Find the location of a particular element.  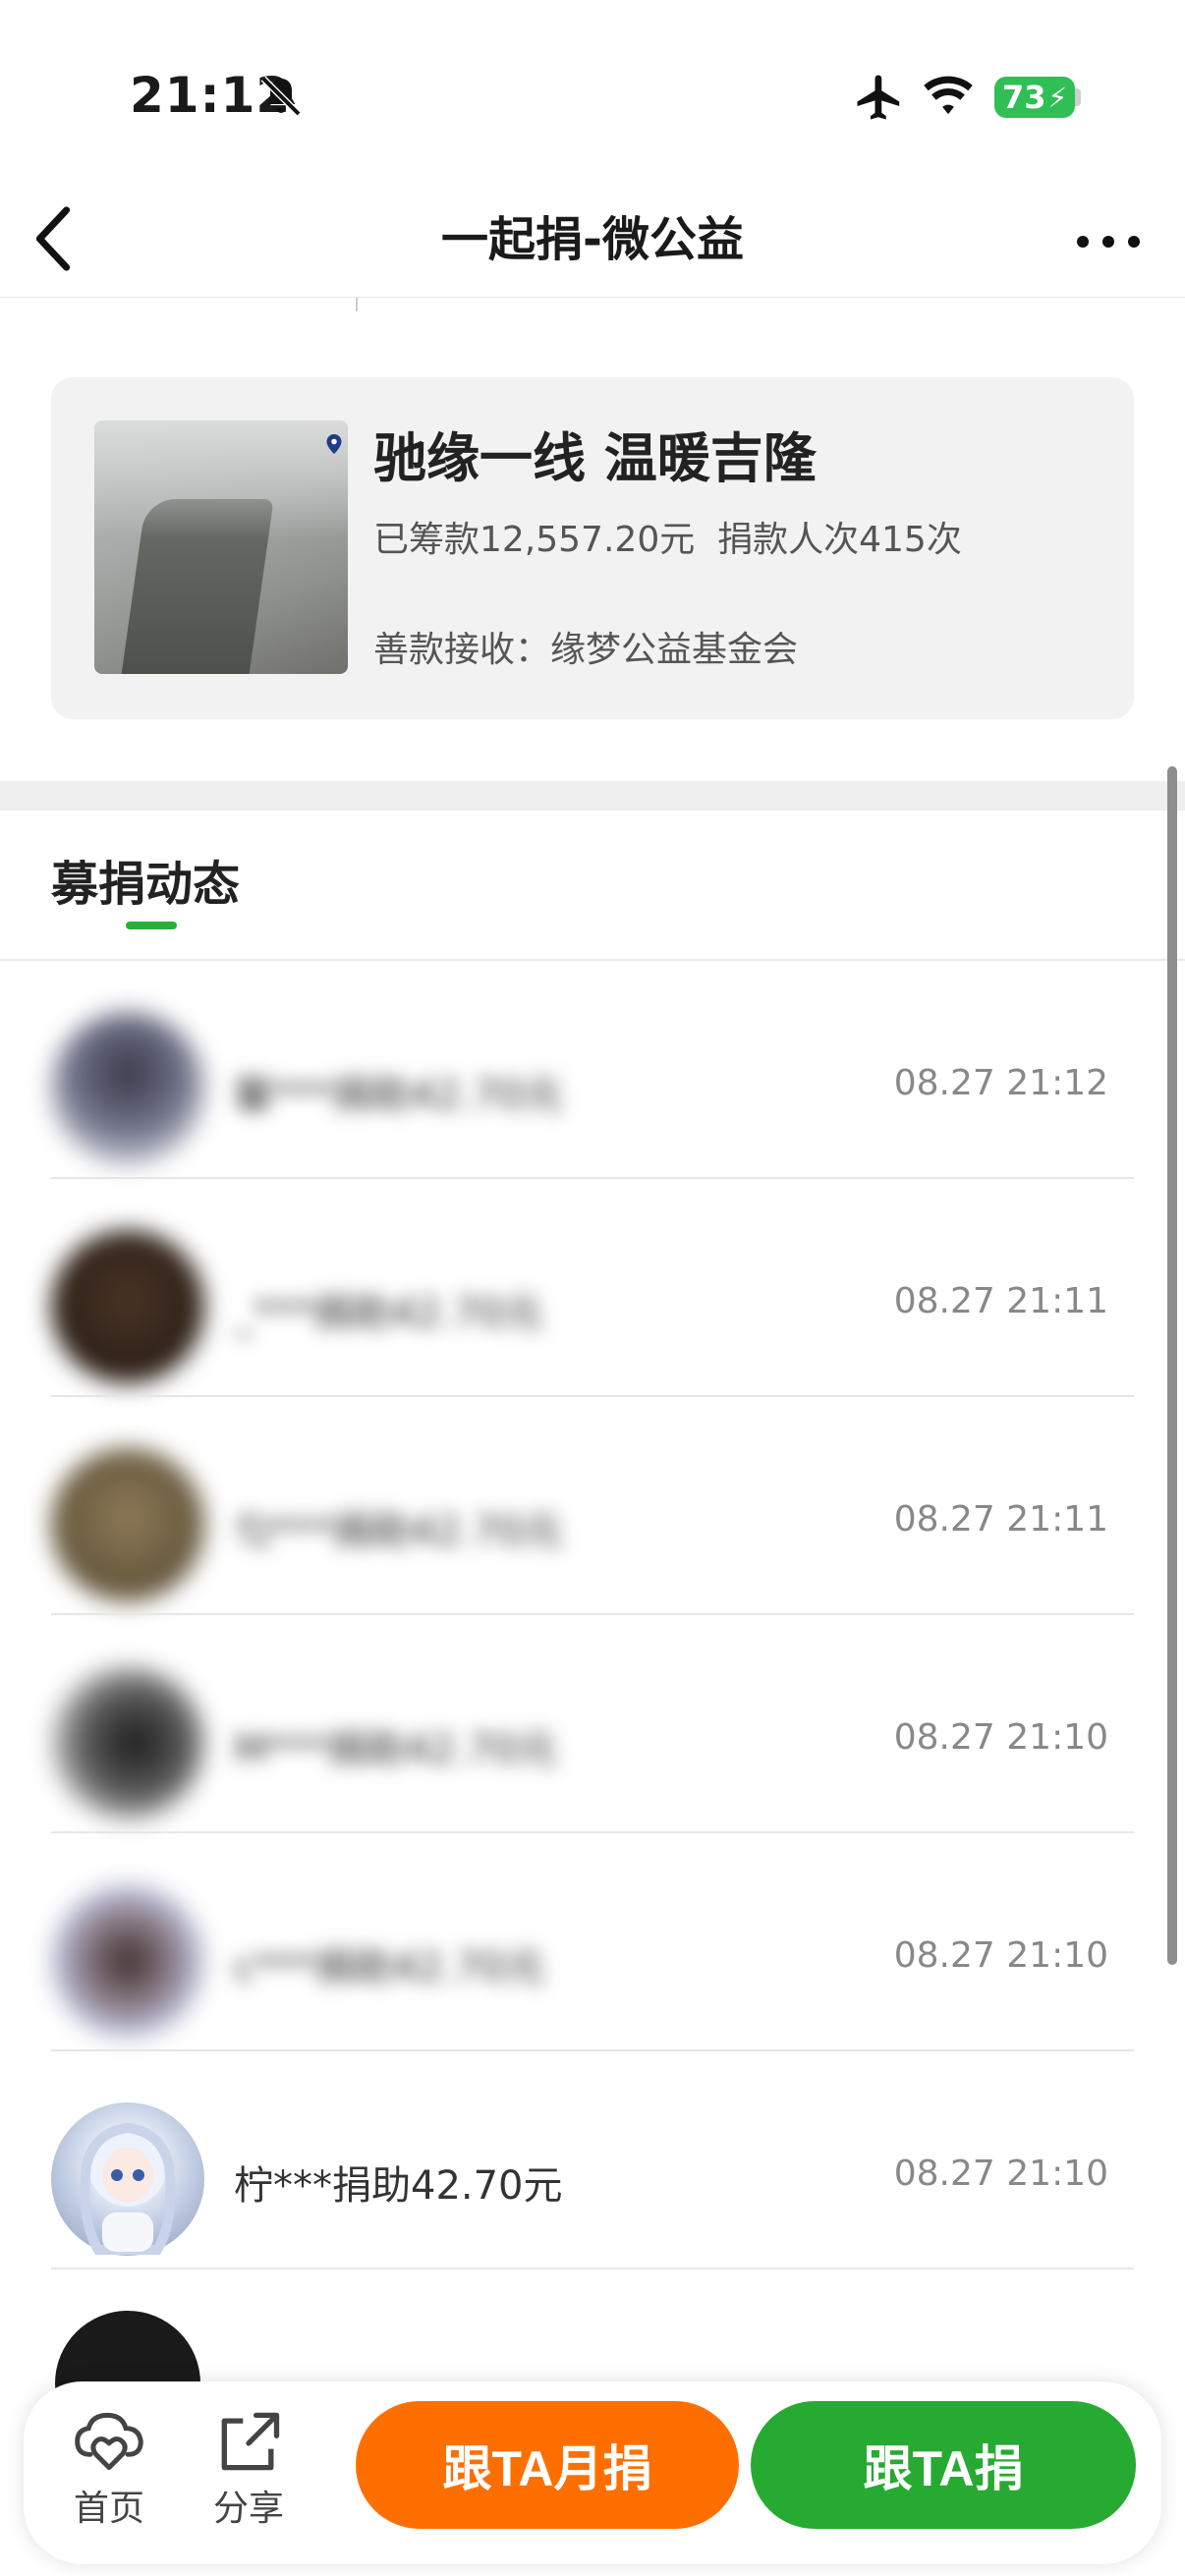

tab-active-indicator is located at coordinates (152, 925).